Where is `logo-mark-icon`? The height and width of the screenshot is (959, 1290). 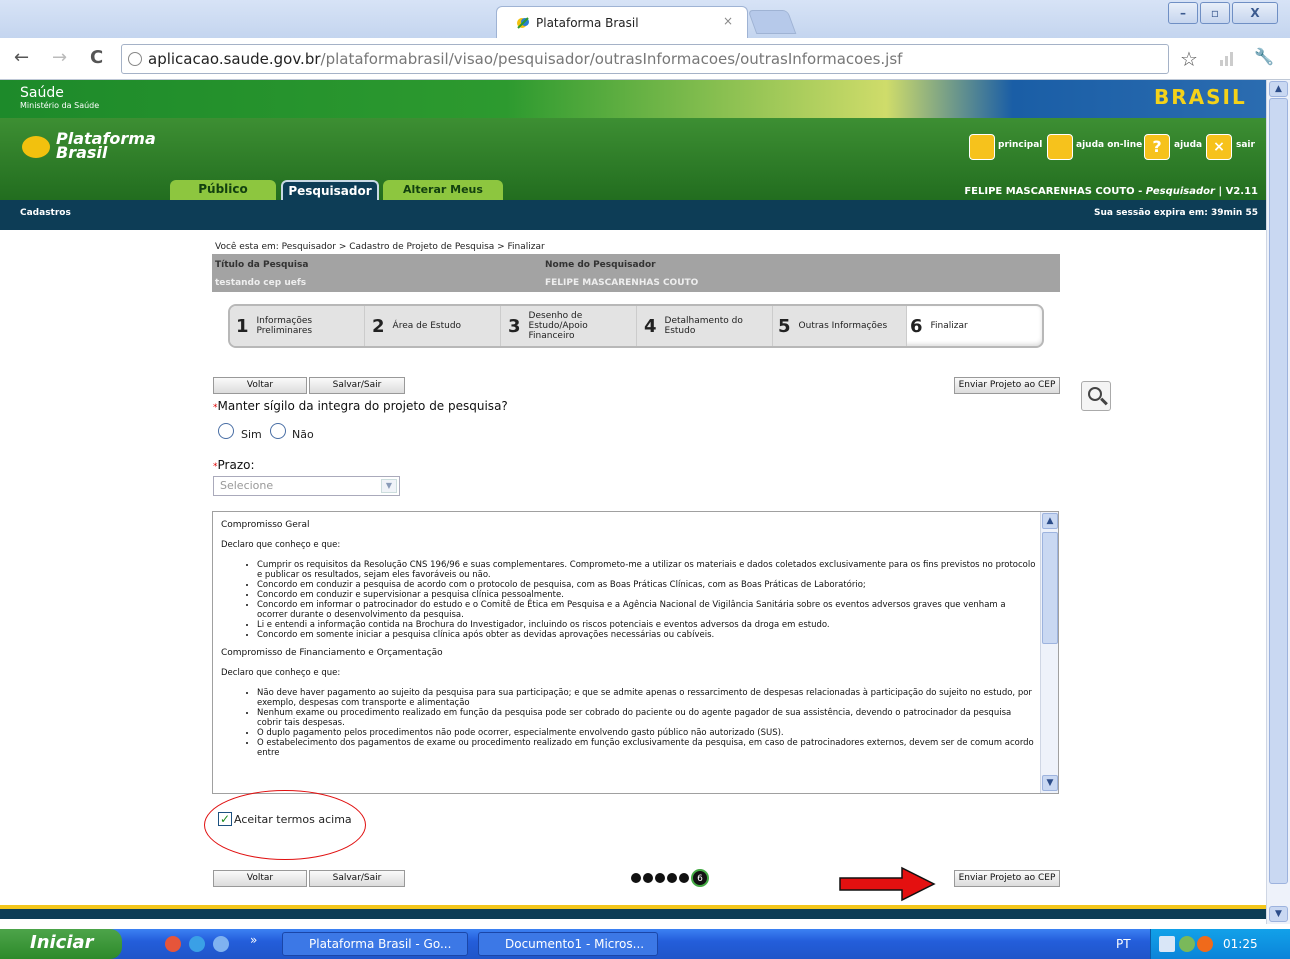
logo-mark-icon is located at coordinates (36, 147).